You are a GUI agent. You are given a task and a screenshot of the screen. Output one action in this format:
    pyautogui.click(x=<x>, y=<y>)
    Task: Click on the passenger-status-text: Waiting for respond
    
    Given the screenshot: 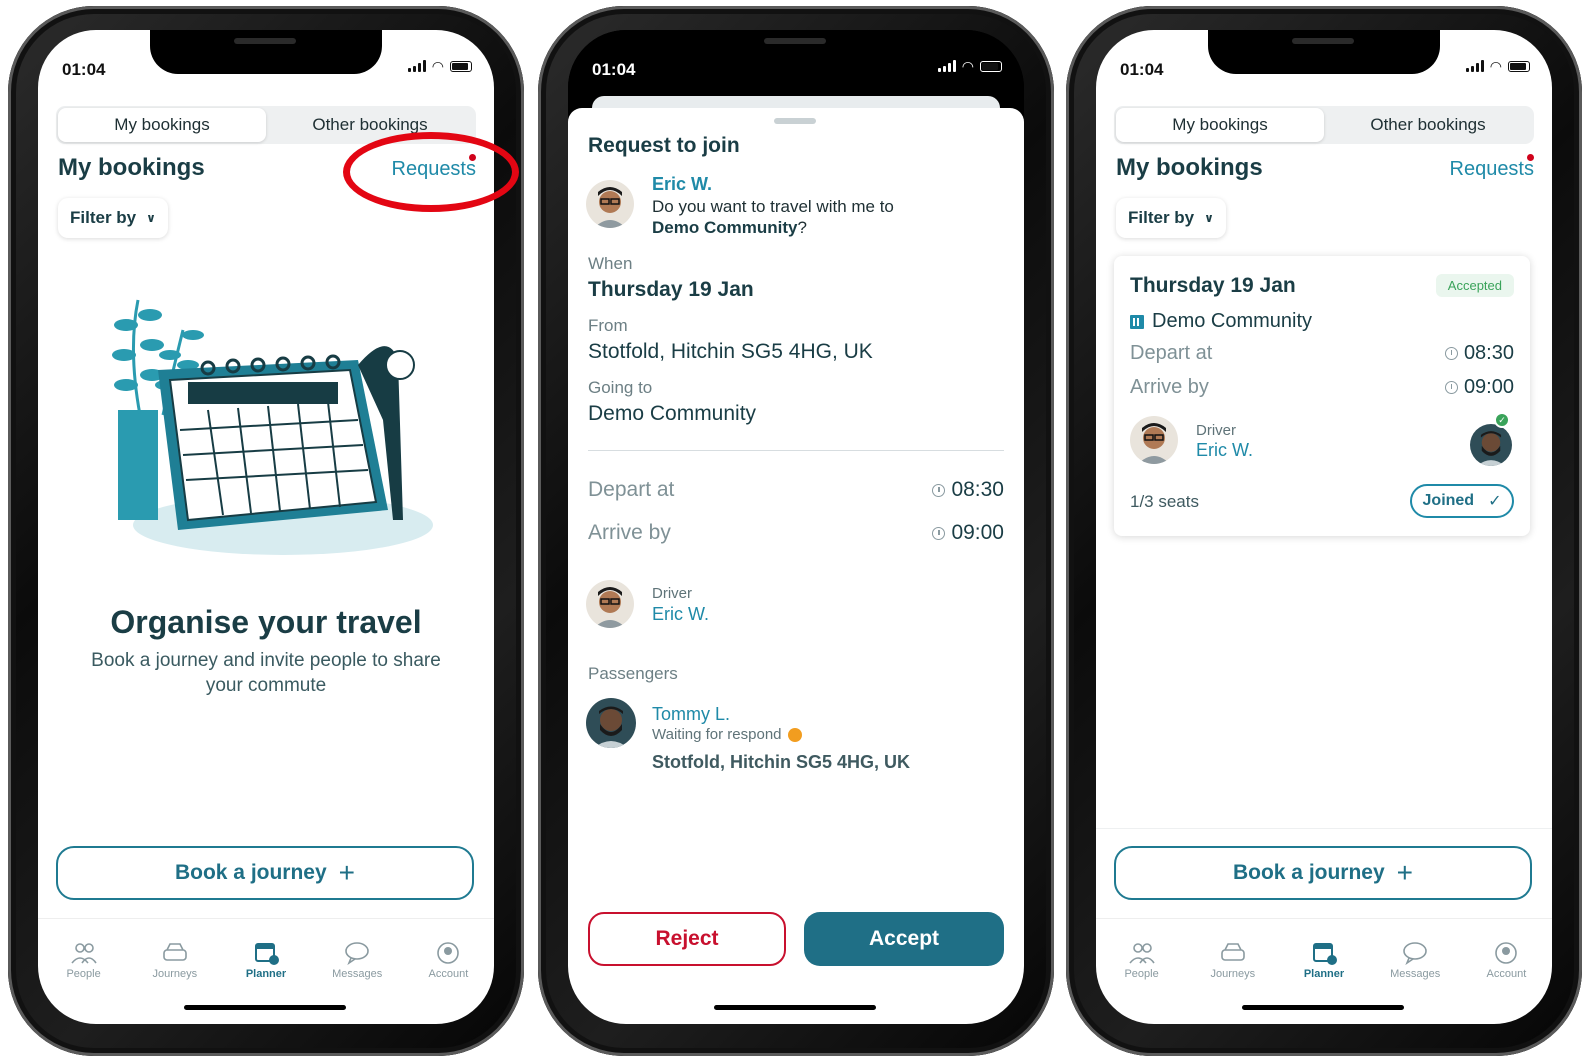 What is the action you would take?
    pyautogui.click(x=717, y=734)
    